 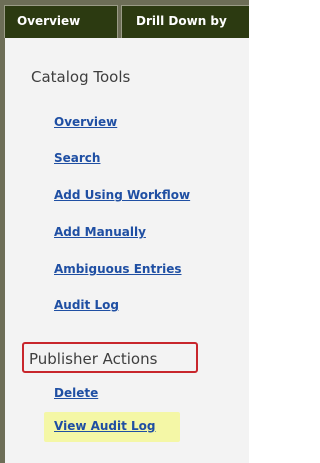 I want to click on add-manually-link: Add Manually, so click(x=100, y=232).